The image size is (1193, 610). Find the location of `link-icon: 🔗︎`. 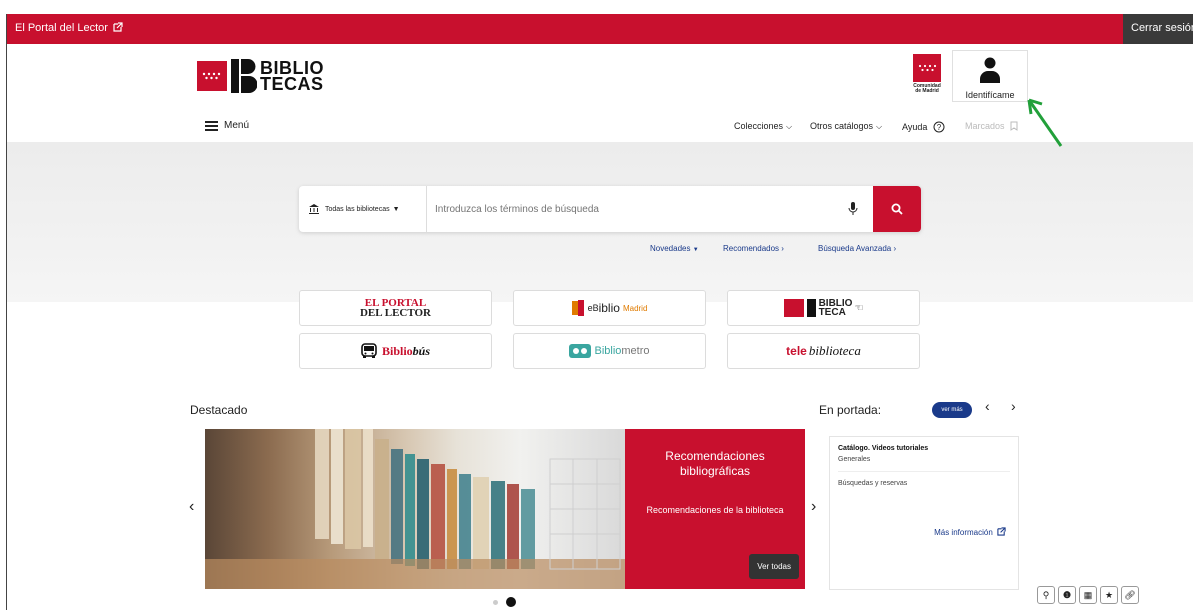

link-icon: 🔗︎ is located at coordinates (1130, 594).